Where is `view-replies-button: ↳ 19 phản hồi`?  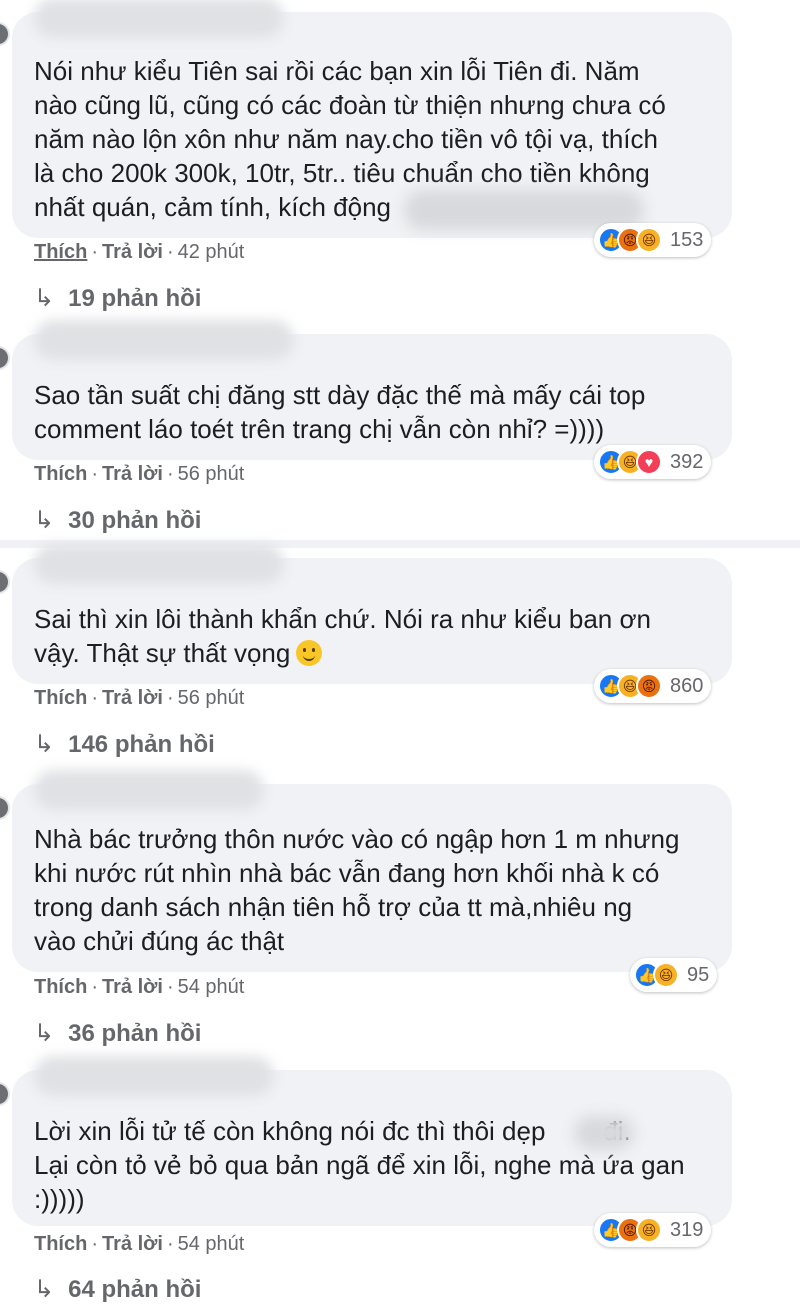
view-replies-button: ↳ 19 phản hồi is located at coordinates (117, 298).